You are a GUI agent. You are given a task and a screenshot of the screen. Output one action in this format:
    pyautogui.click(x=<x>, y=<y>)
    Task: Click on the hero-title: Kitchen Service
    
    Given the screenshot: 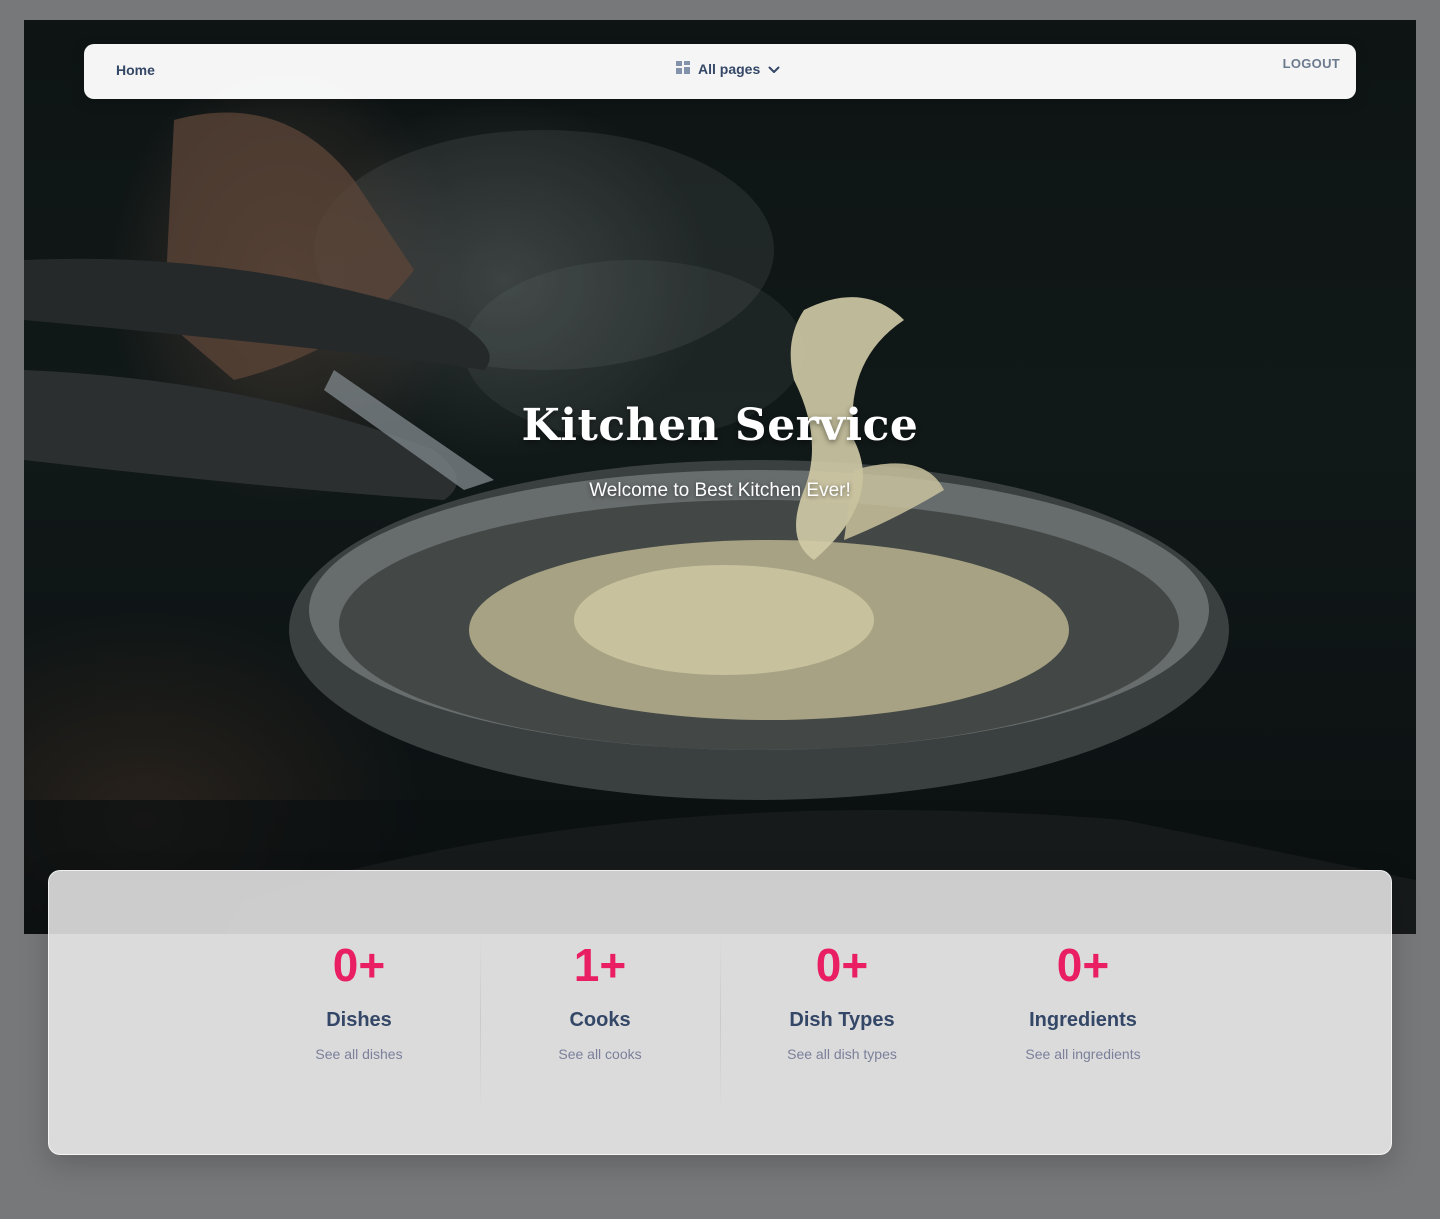 What is the action you would take?
    pyautogui.click(x=720, y=425)
    